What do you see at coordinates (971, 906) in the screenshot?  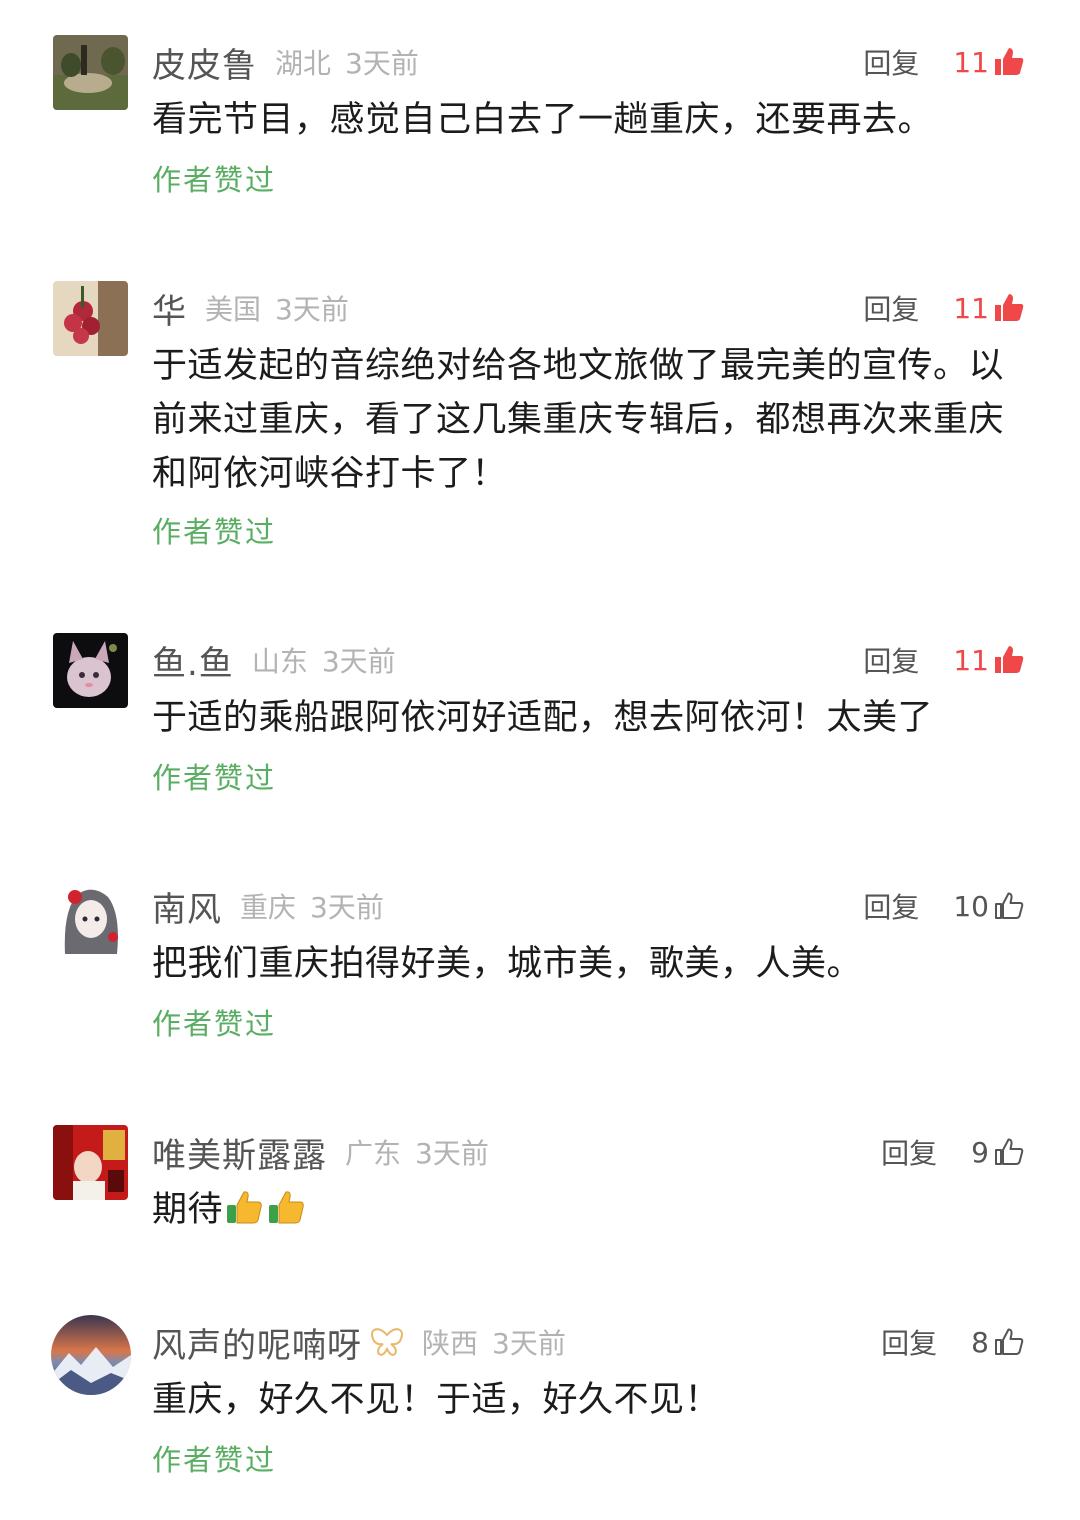 I see `like-count: 10` at bounding box center [971, 906].